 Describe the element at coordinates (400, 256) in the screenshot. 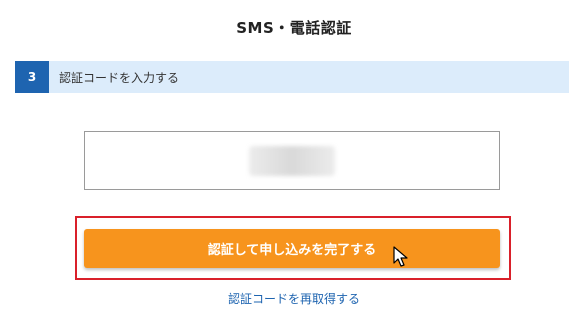

I see `mouse-pointer-icon` at that location.